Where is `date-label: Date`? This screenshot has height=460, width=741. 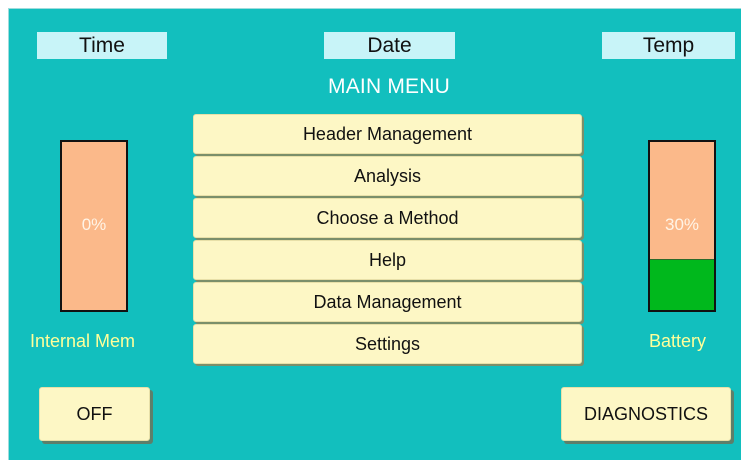 date-label: Date is located at coordinates (389, 45).